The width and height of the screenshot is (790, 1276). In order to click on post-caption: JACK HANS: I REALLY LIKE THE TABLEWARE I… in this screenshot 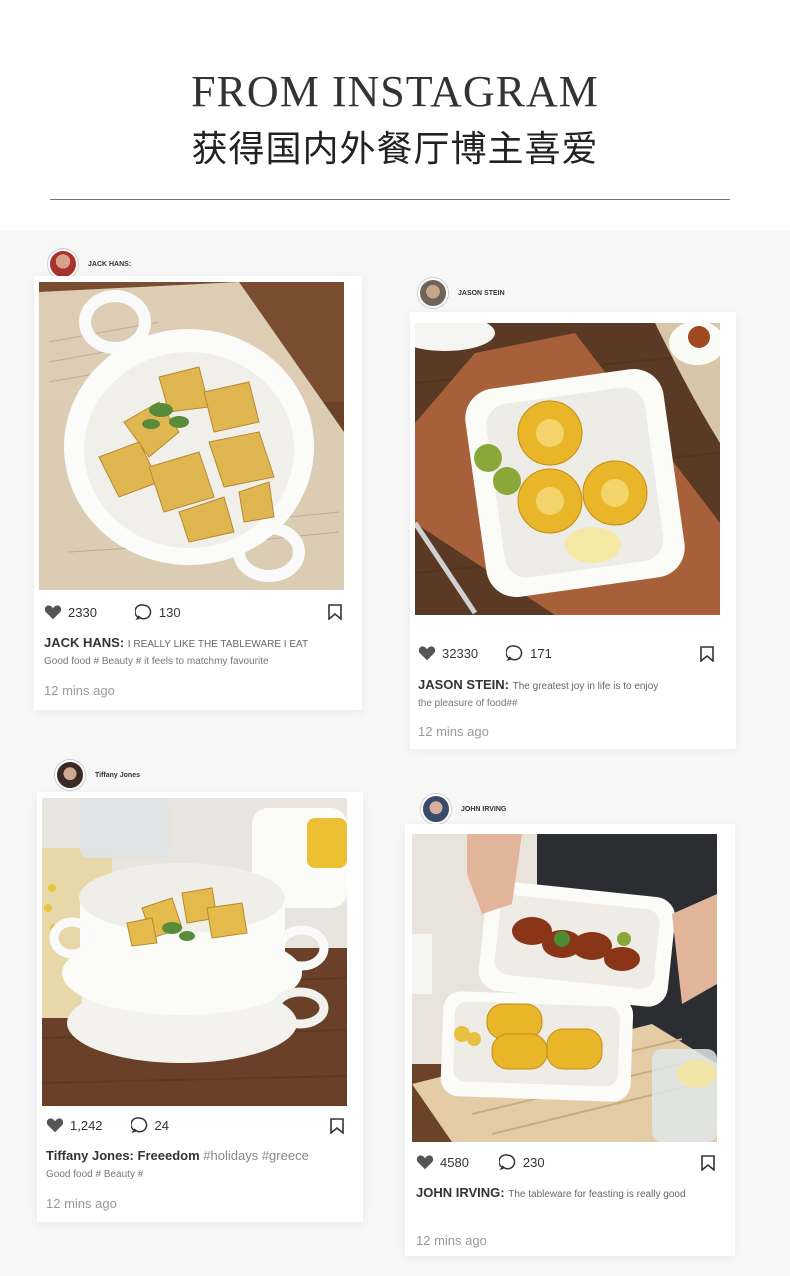, I will do `click(199, 644)`.